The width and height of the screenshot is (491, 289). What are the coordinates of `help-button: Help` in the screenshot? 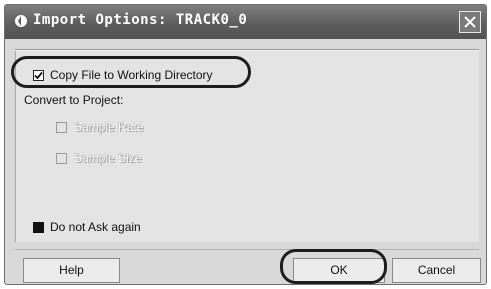 It's located at (71, 270).